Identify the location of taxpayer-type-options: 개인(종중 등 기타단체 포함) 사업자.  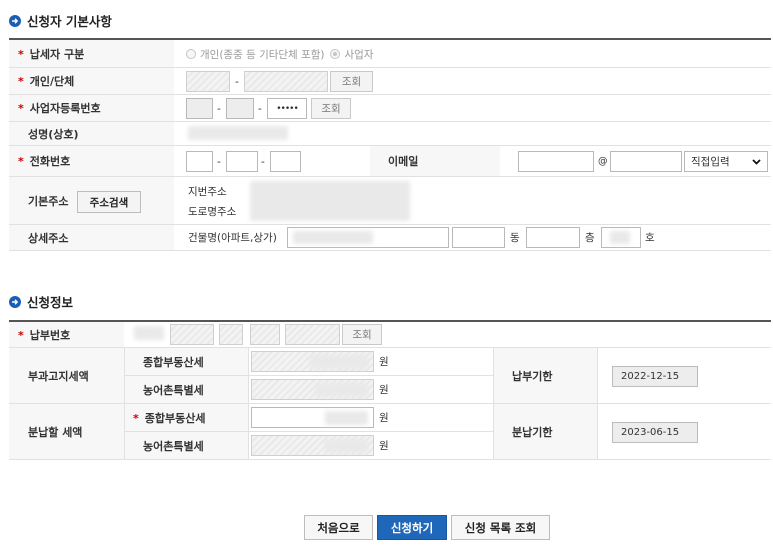
(279, 54).